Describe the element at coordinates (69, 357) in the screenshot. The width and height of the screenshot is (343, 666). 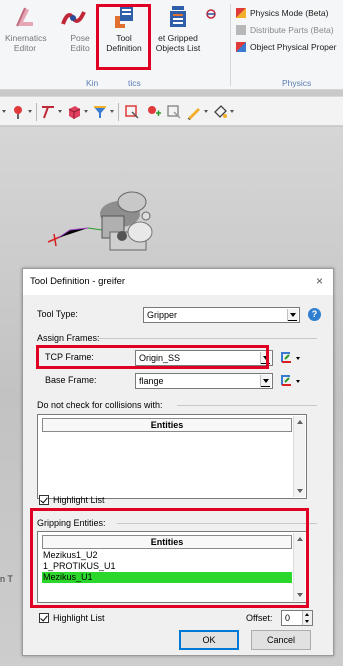
I see `tcp-frame-label: TCP Frame:` at that location.